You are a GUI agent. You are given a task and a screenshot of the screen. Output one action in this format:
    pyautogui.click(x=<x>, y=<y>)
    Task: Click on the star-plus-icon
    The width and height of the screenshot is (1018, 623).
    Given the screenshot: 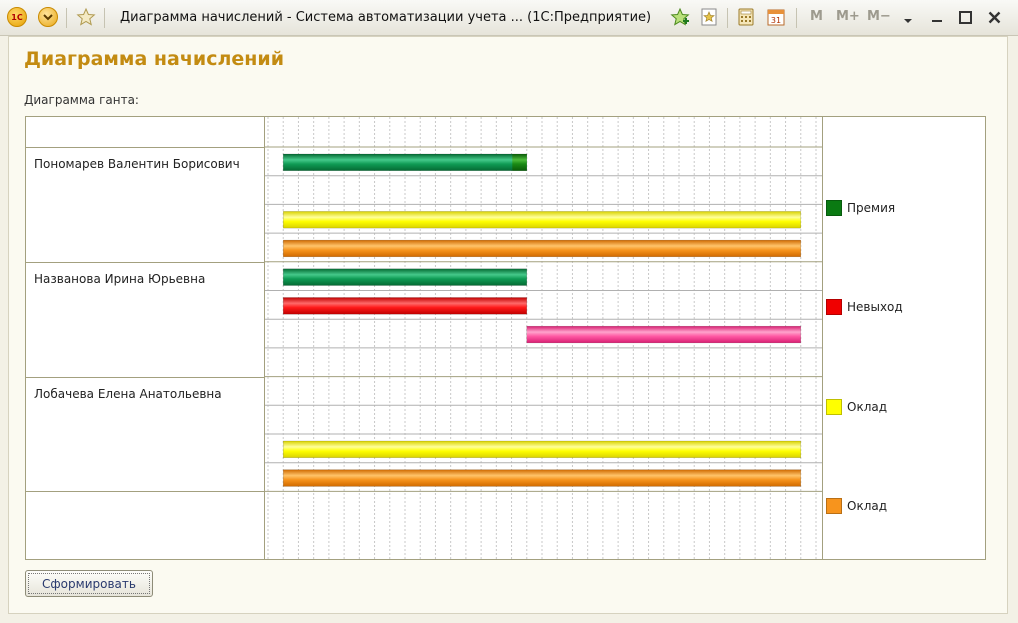 What is the action you would take?
    pyautogui.click(x=680, y=16)
    